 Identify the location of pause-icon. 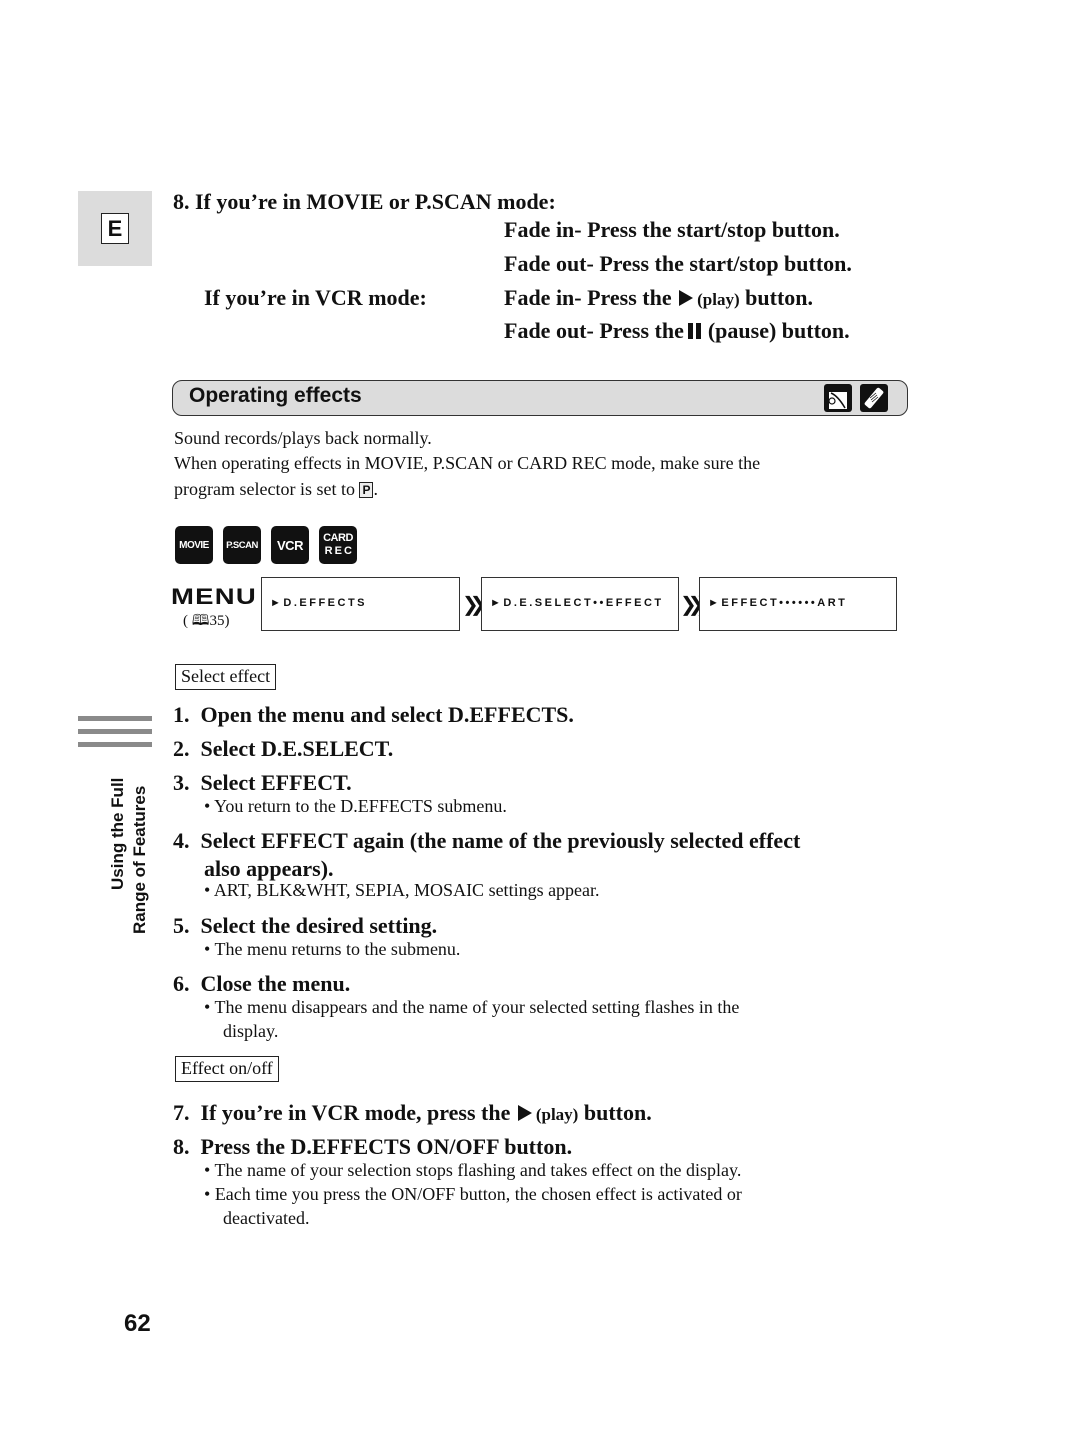
(695, 332).